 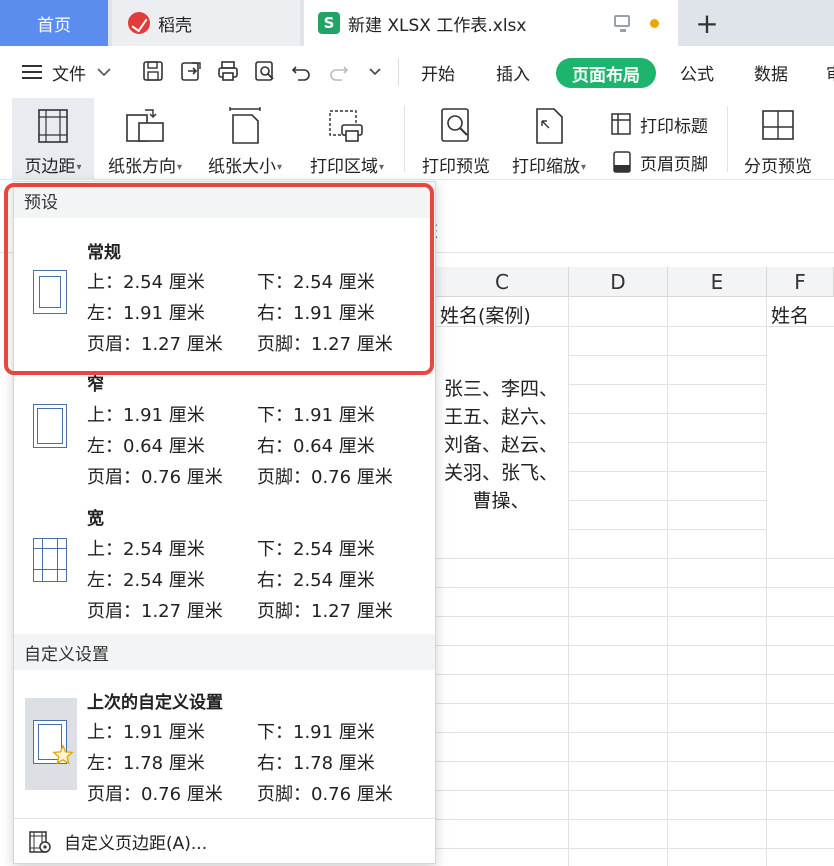 I want to click on preset-name: 宽, so click(x=95, y=519).